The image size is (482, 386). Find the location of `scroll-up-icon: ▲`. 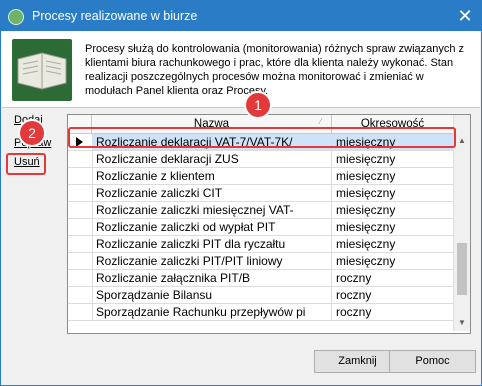

scroll-up-icon: ▲ is located at coordinates (462, 141).